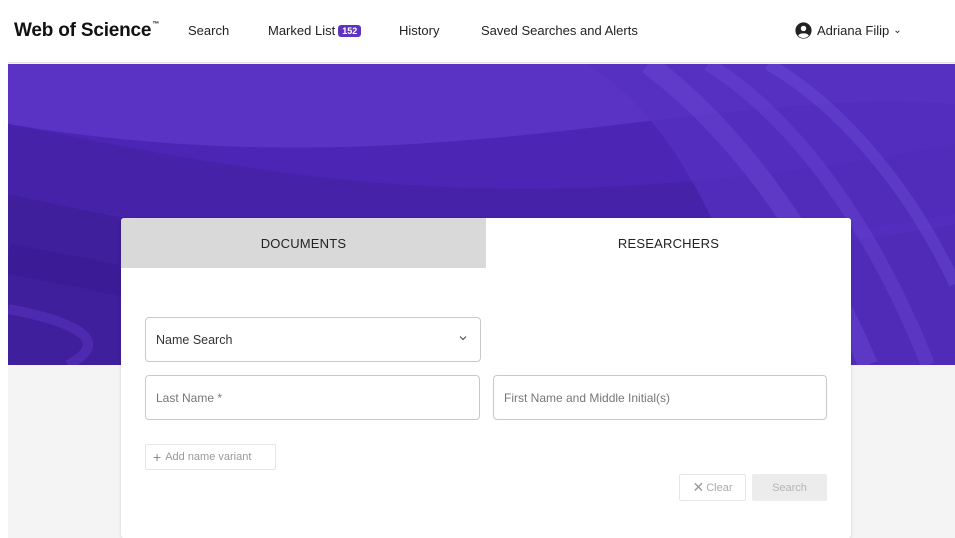  What do you see at coordinates (668, 243) in the screenshot?
I see `tab-researchers: RESEARCHERS` at bounding box center [668, 243].